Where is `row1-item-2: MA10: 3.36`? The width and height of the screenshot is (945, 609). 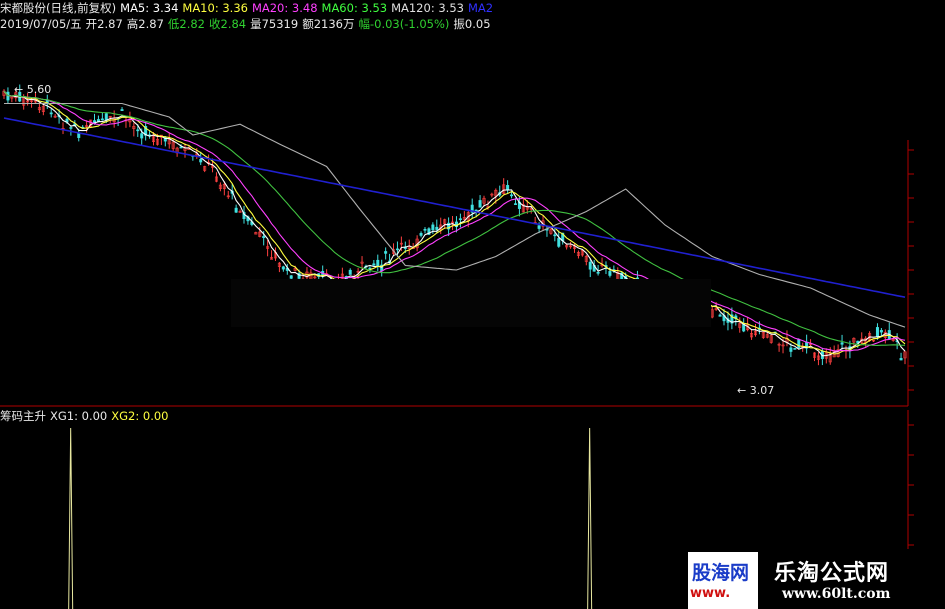
row1-item-2: MA10: 3.36 is located at coordinates (215, 8).